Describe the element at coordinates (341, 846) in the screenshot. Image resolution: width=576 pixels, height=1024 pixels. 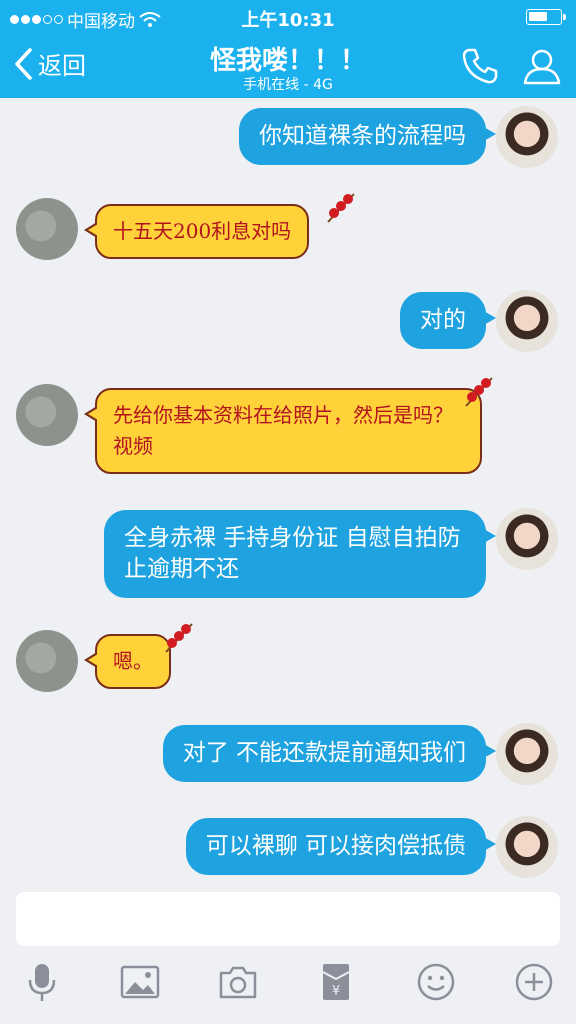
I see `message-bubble-sent: 可以裸聊 可以接肉偿抵债` at that location.